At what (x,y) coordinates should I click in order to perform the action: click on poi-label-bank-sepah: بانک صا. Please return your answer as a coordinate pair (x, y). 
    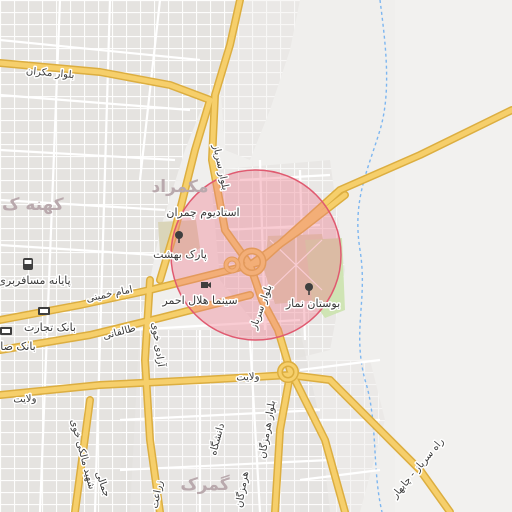
    Looking at the image, I should click on (18, 346).